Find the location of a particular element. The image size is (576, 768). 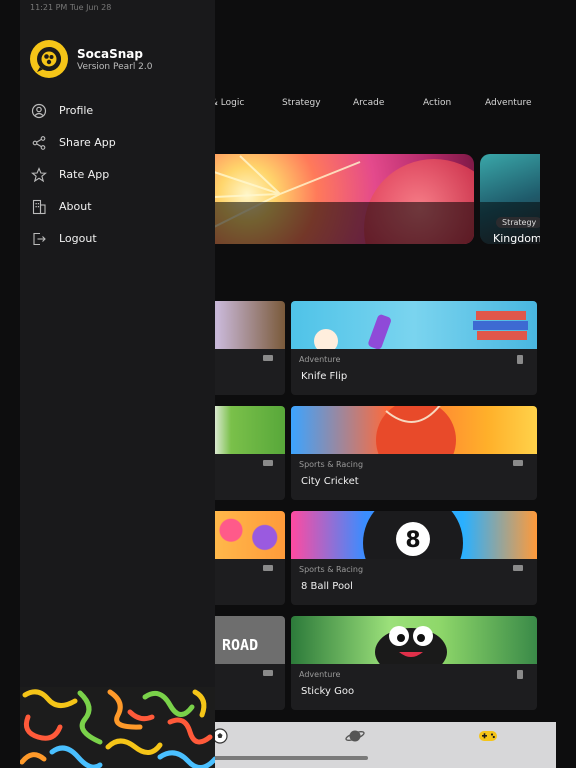

game-title: 8 Ball Pool is located at coordinates (327, 586).